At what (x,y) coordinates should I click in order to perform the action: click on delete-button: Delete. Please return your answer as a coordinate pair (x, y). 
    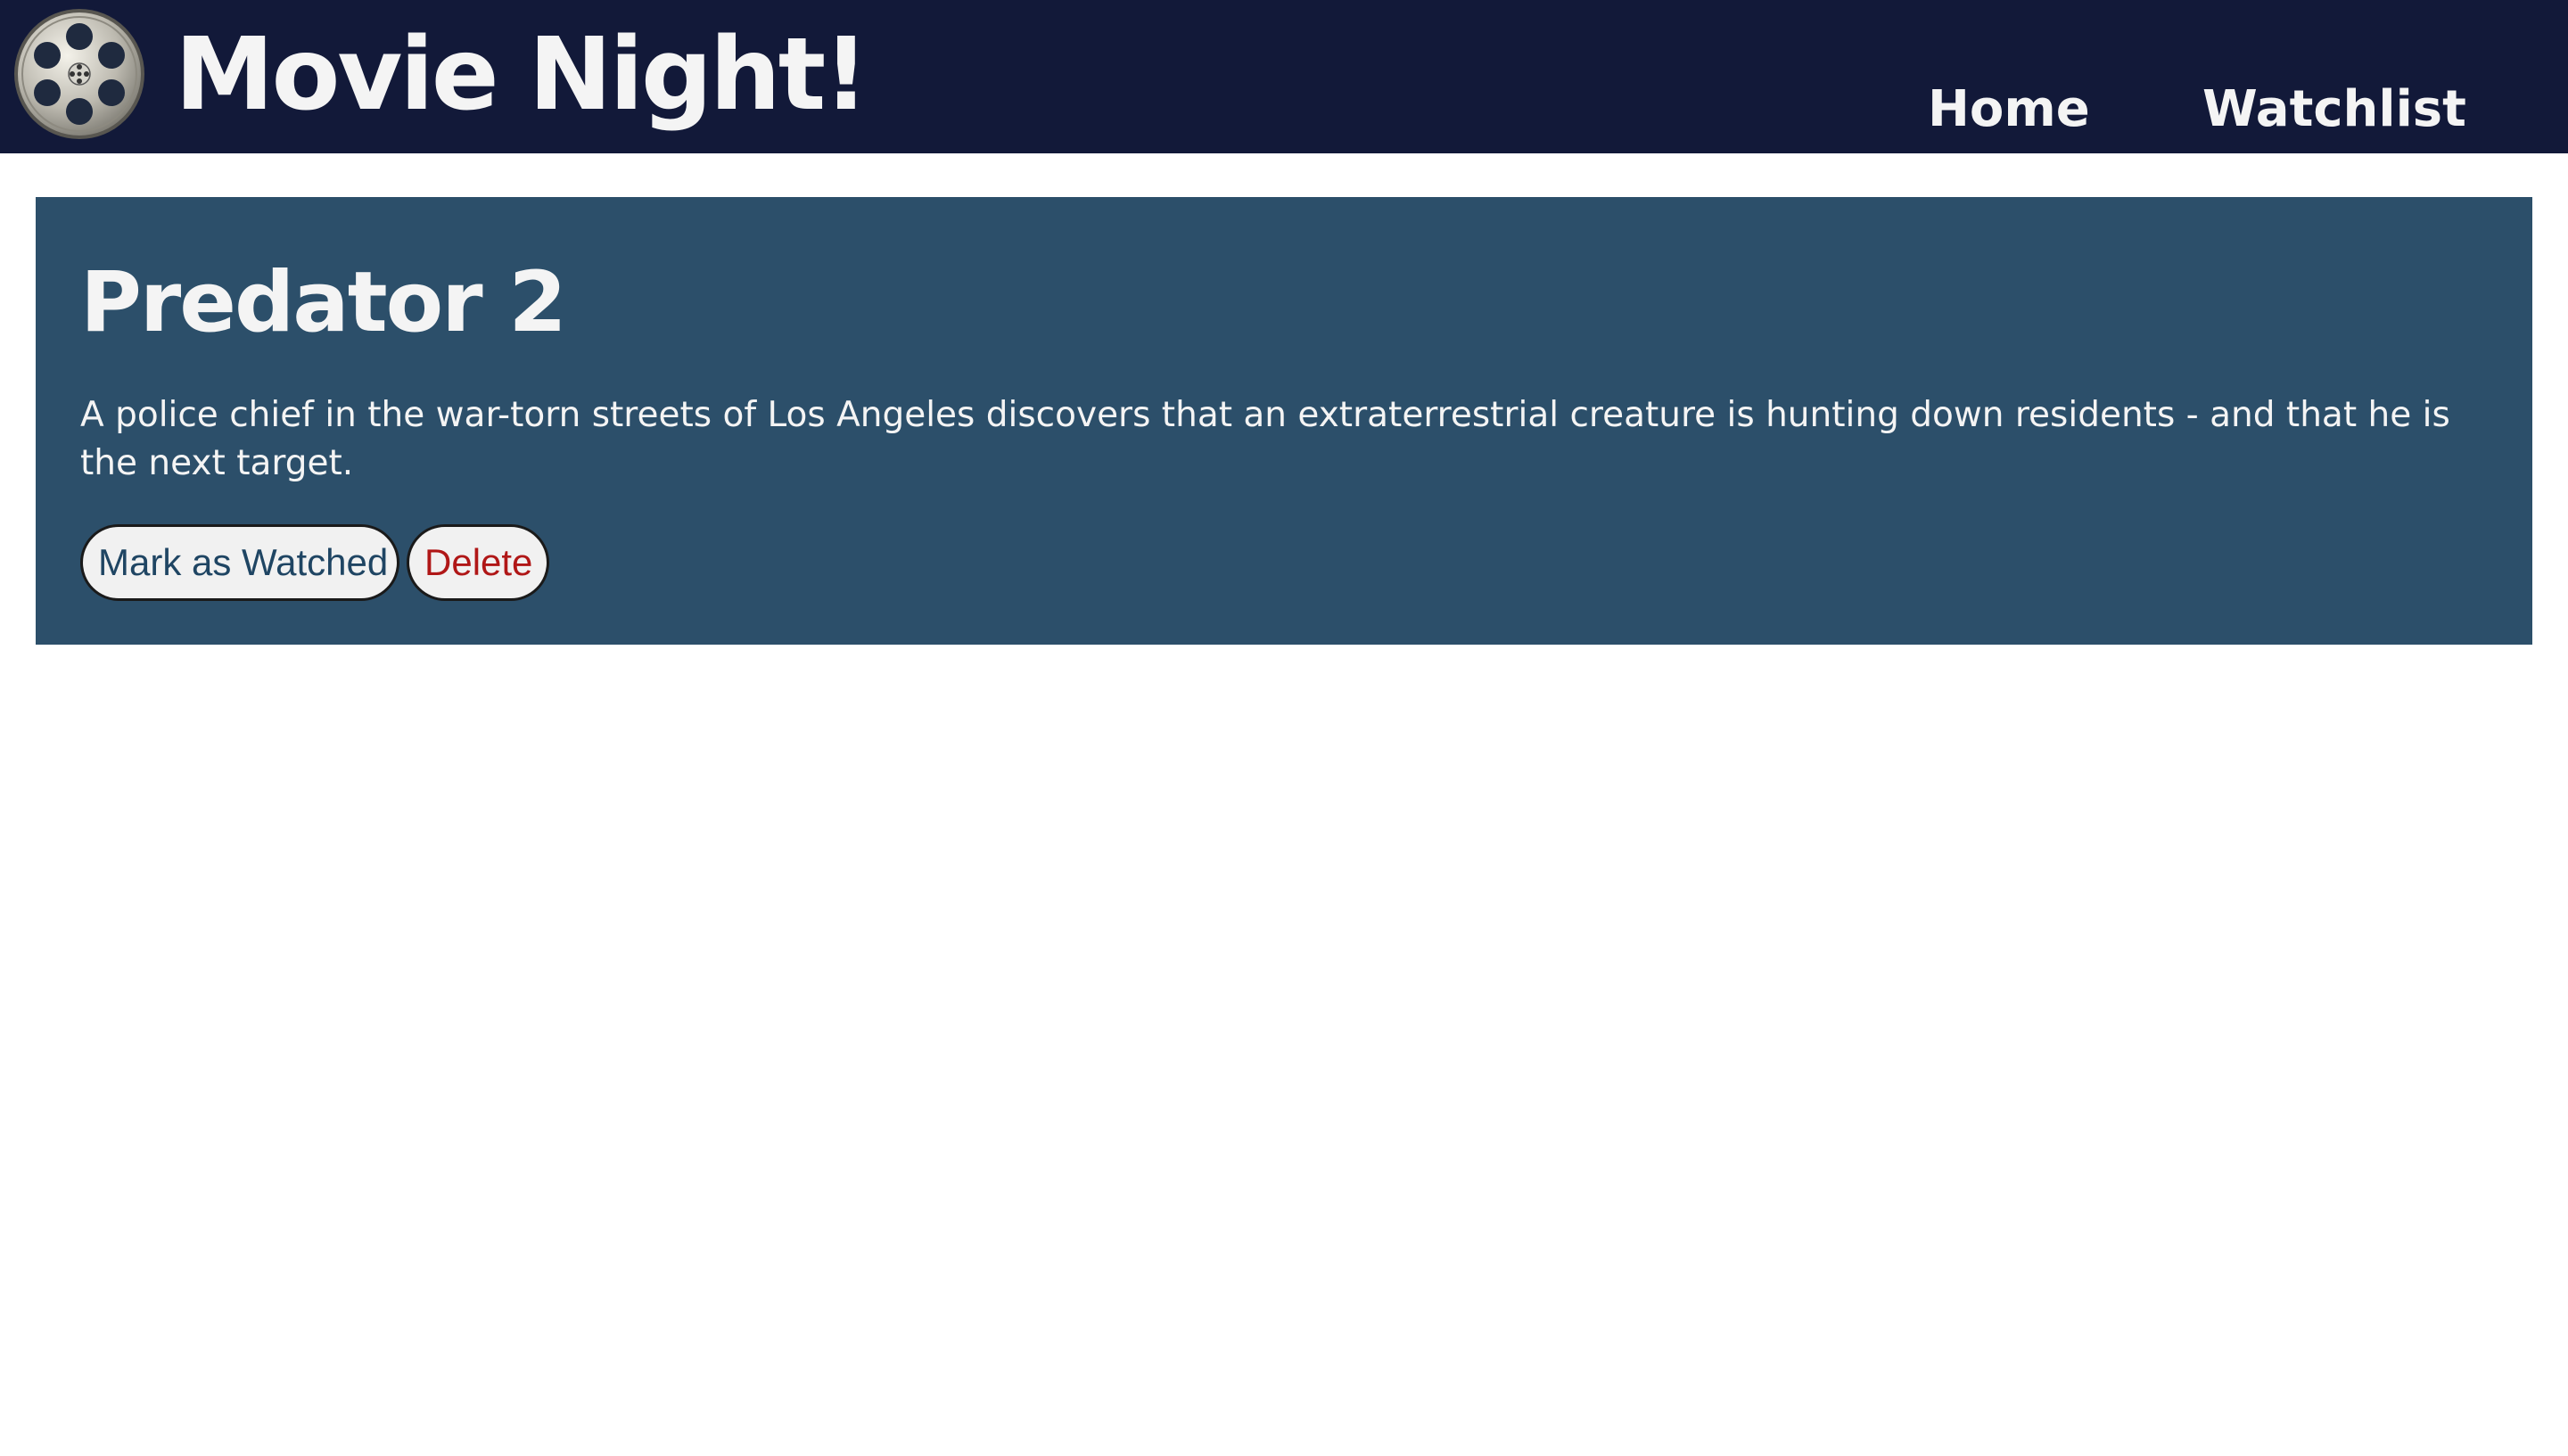
    Looking at the image, I should click on (478, 562).